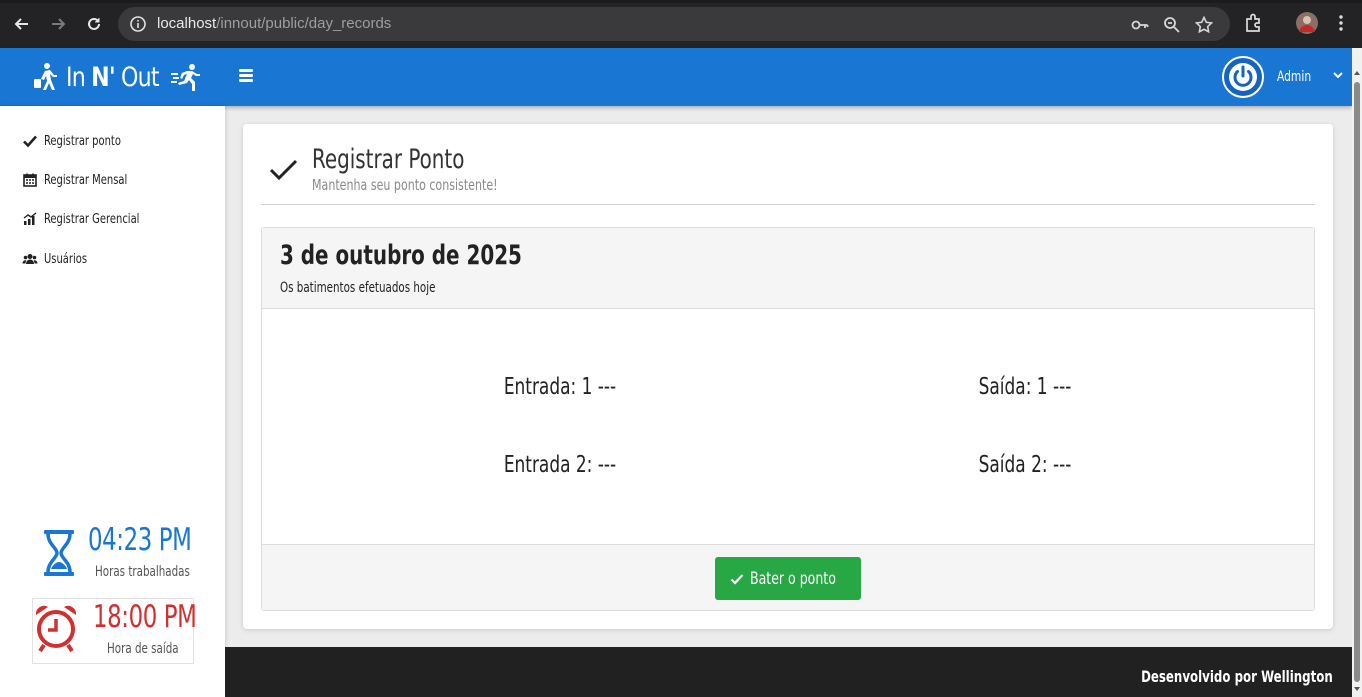 The height and width of the screenshot is (697, 1362). Describe the element at coordinates (1172, 25) in the screenshot. I see `zoom-icon` at that location.